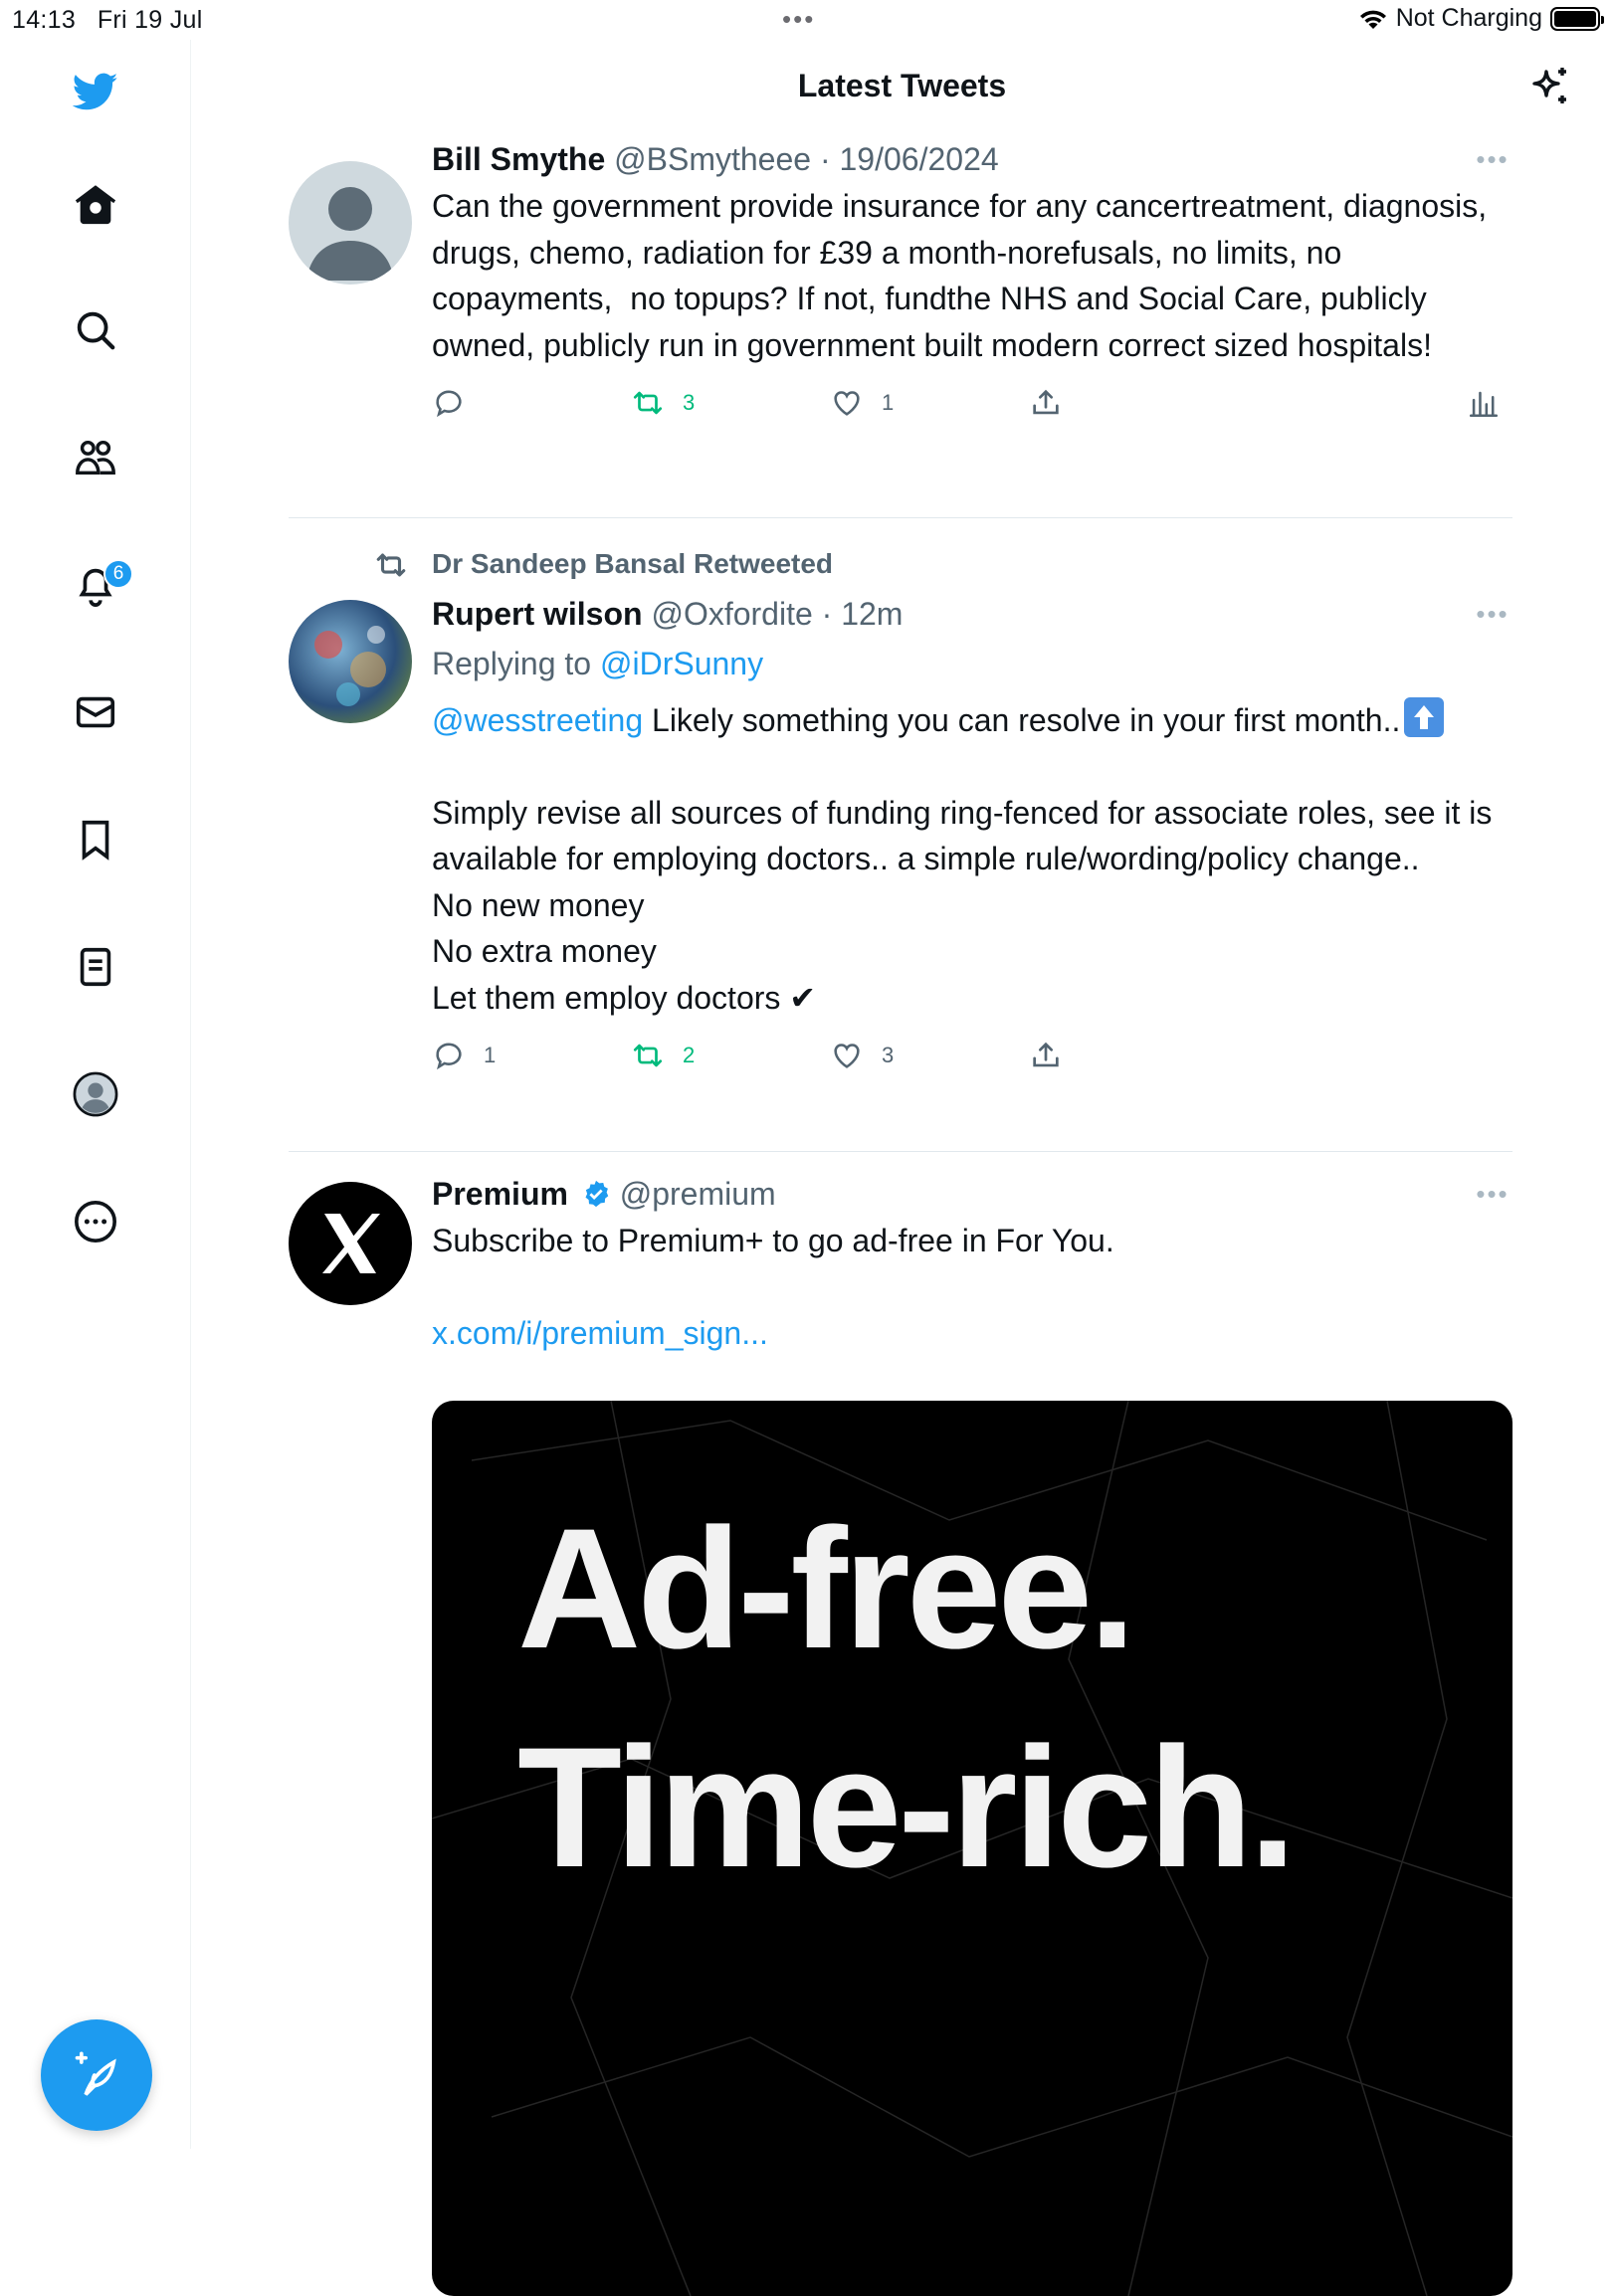 The image size is (1612, 2296). I want to click on tweet-header: Premium @premium, so click(972, 1194).